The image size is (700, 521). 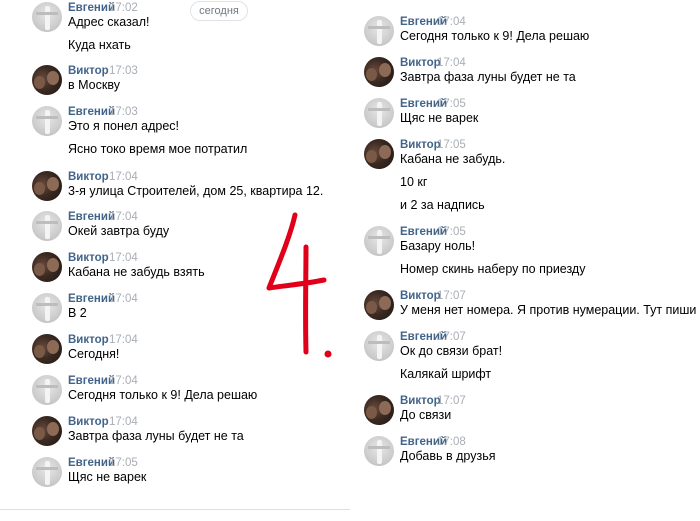 What do you see at coordinates (426, 415) in the screenshot?
I see `message-text: До связи` at bounding box center [426, 415].